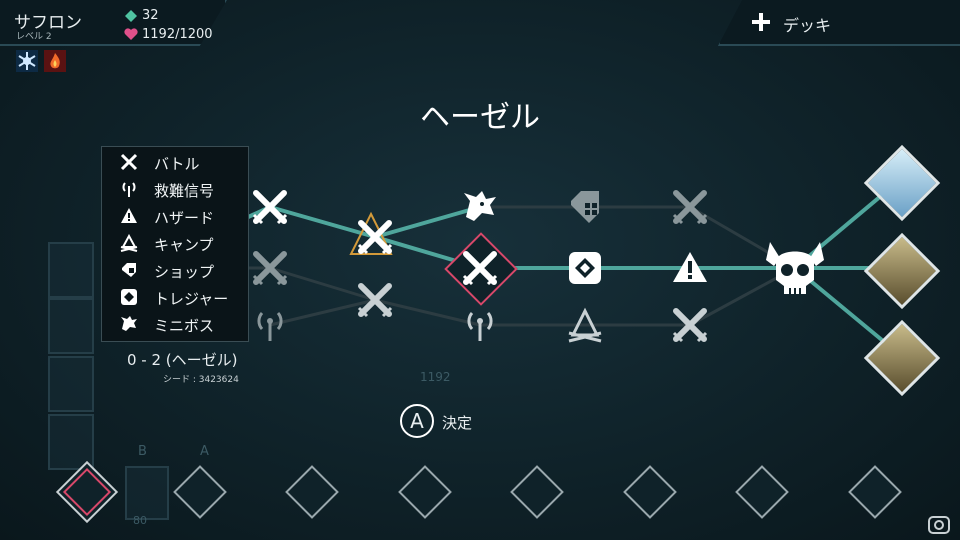 The image size is (960, 540). I want to click on watermark-logo-icon, so click(939, 525).